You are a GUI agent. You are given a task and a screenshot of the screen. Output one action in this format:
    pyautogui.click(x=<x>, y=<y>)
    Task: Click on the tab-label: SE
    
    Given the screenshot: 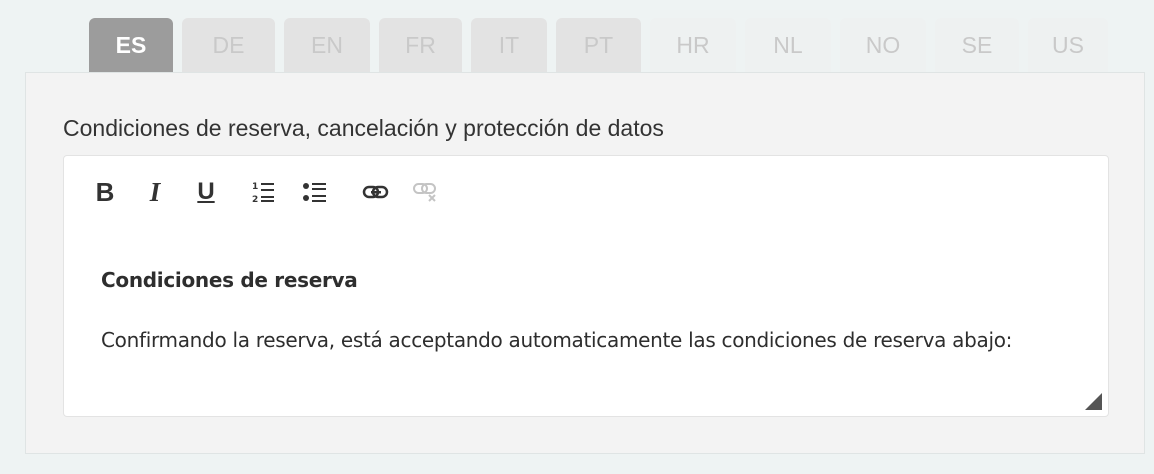 What is the action you would take?
    pyautogui.click(x=977, y=44)
    